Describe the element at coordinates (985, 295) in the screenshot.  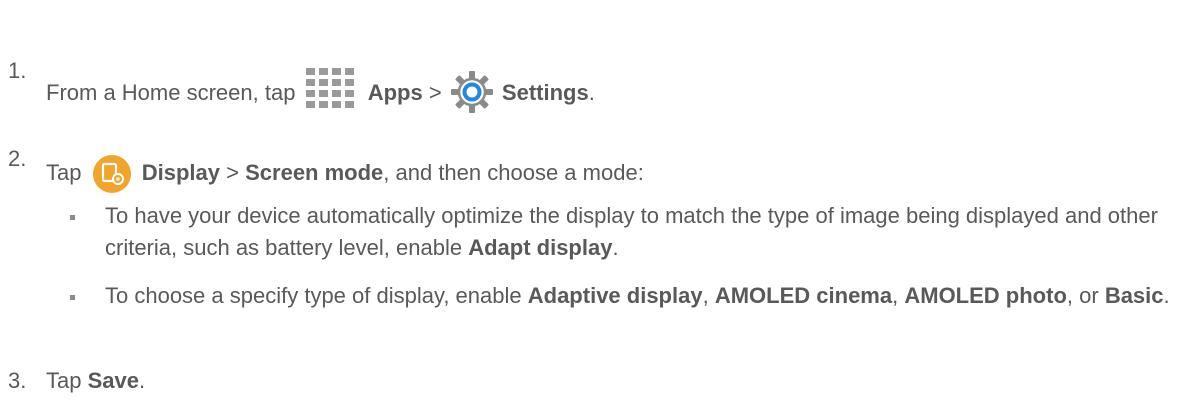
I see `amoled-photo-label: AMOLED photo` at that location.